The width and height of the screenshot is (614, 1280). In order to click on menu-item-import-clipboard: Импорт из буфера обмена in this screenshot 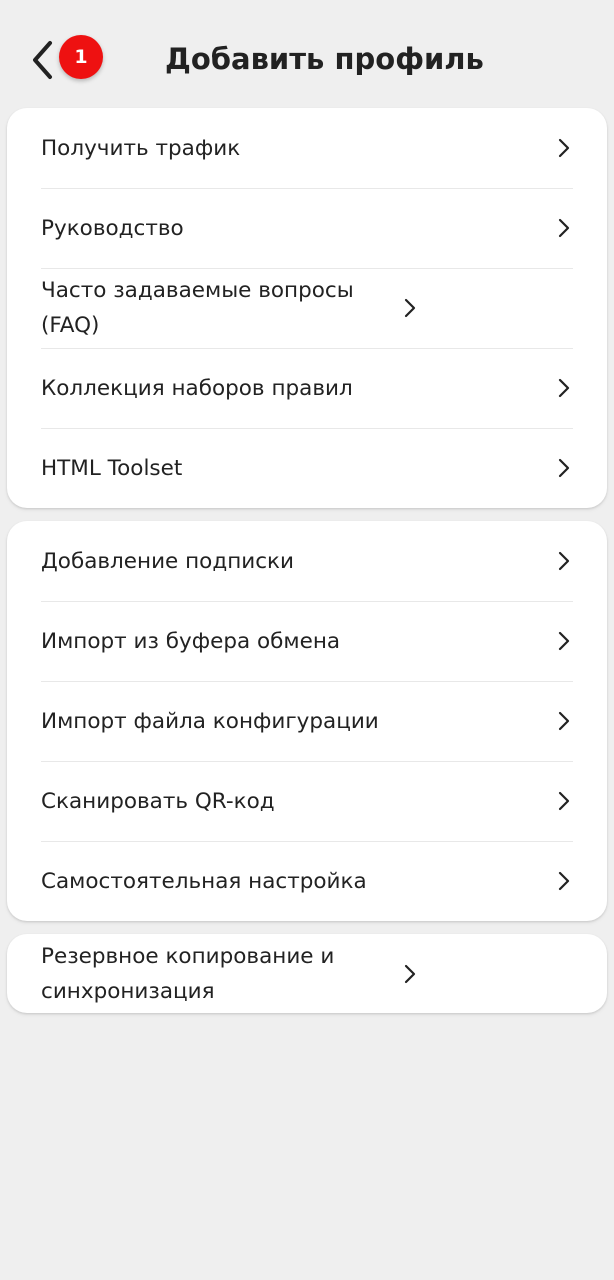, I will do `click(307, 641)`.